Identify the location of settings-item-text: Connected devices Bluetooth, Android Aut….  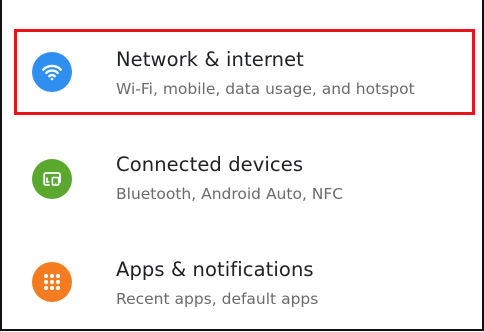
(229, 179).